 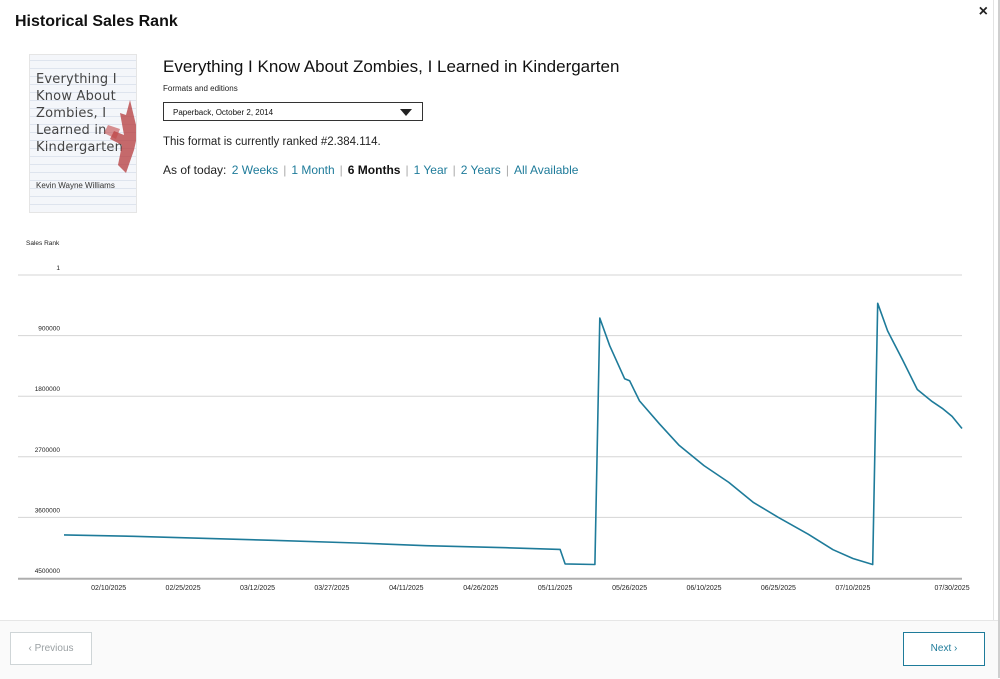 I want to click on range-option-1-month: 1 Month, so click(x=312, y=170).